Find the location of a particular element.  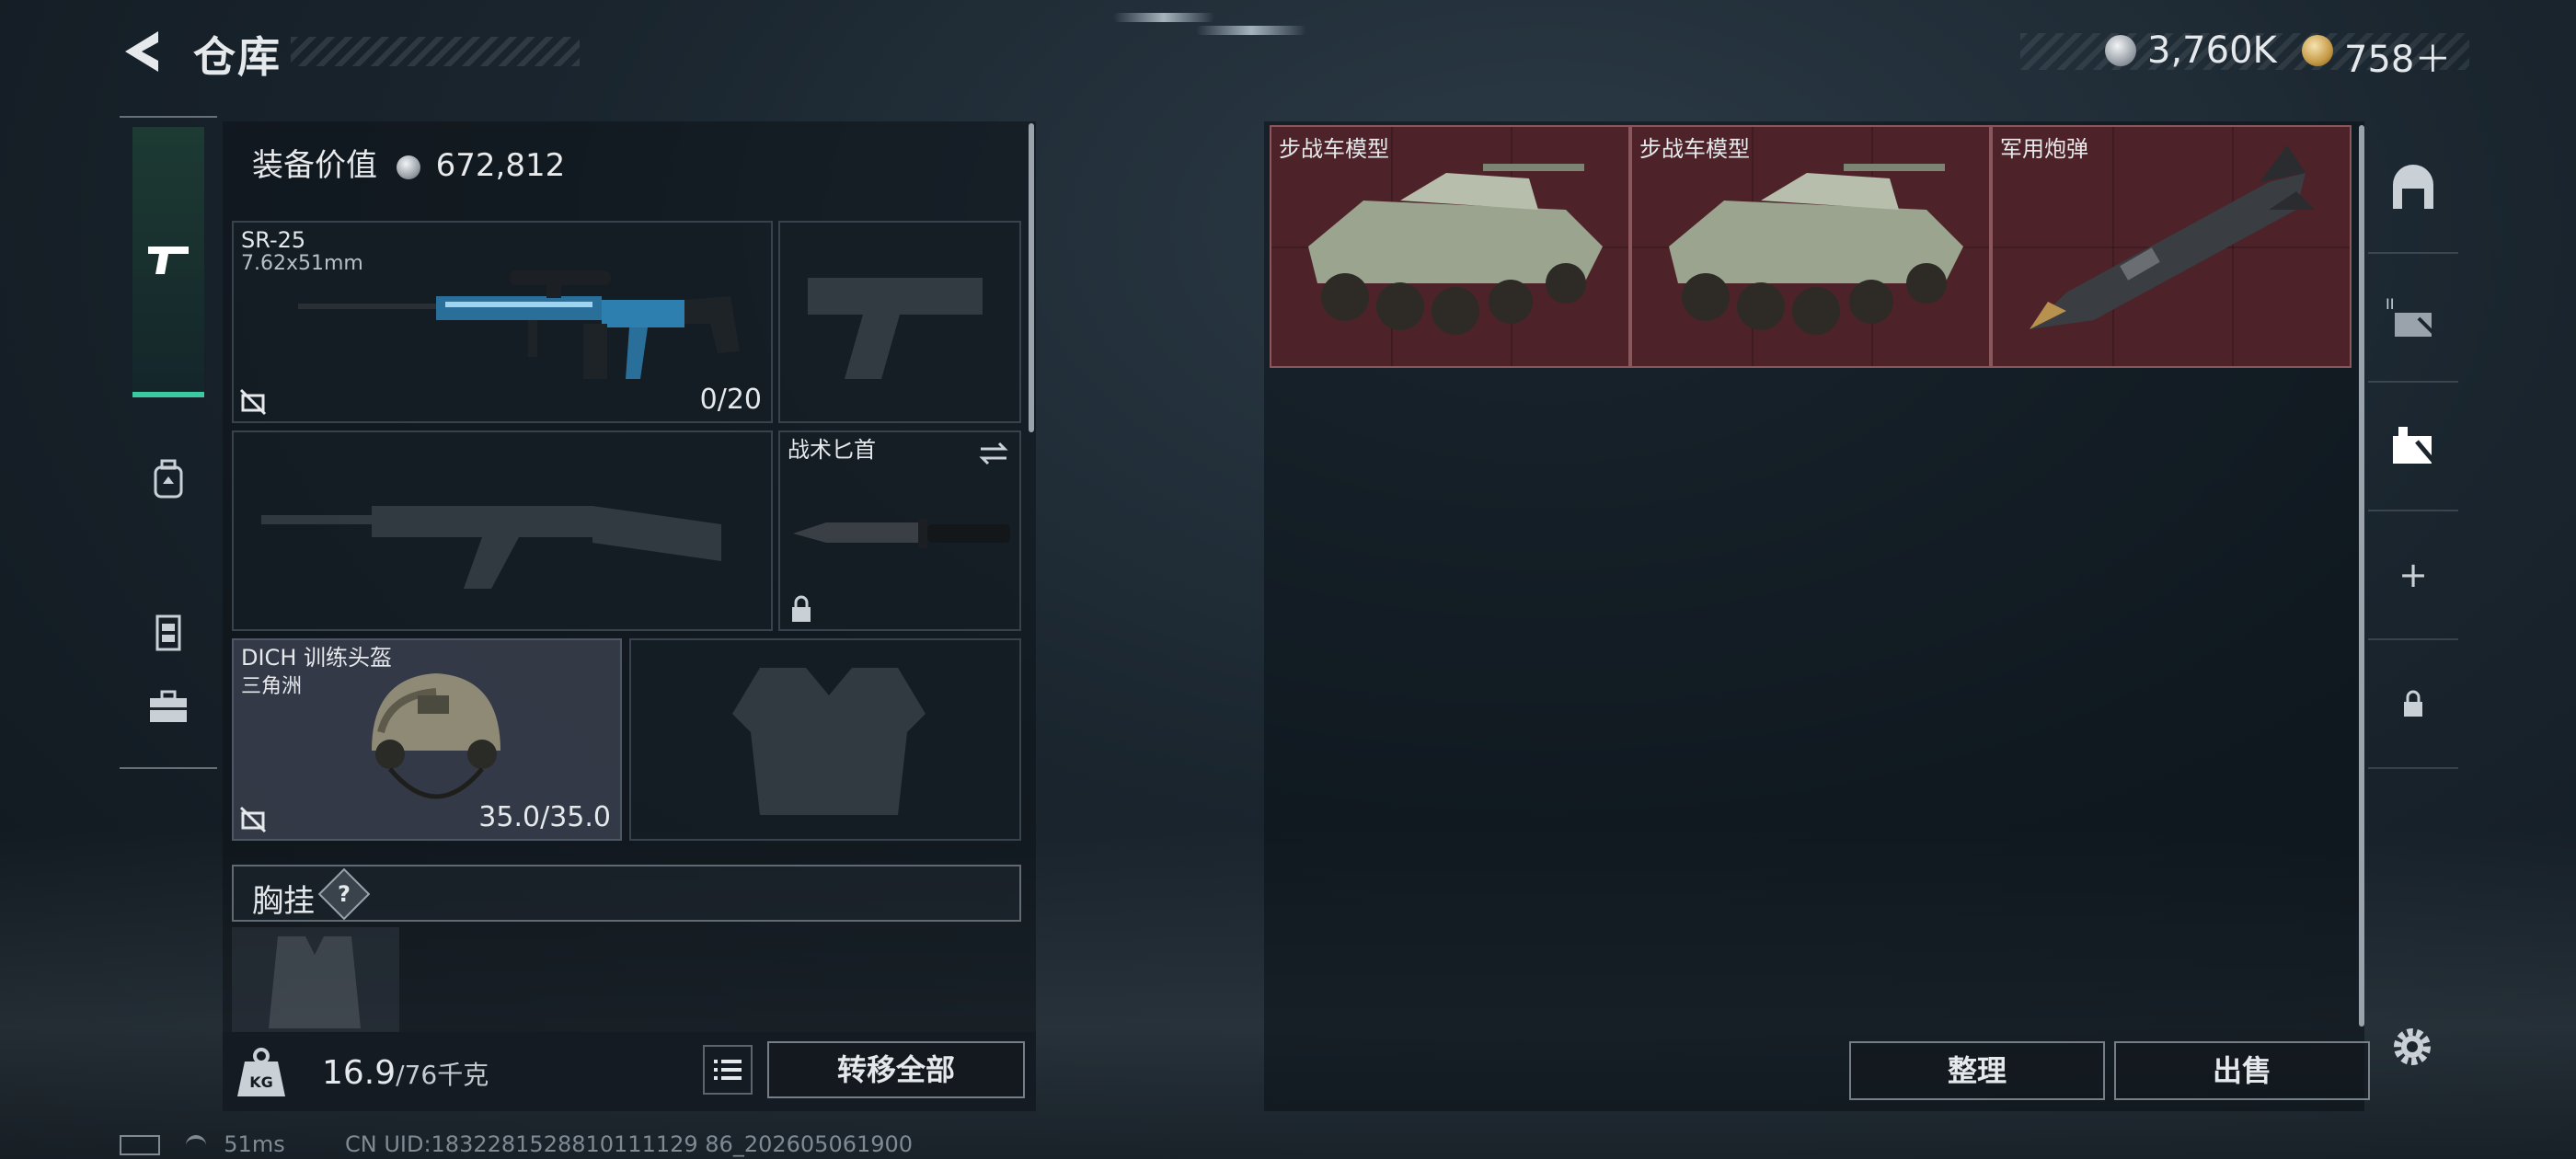

nav-toolbox is located at coordinates (168, 707).